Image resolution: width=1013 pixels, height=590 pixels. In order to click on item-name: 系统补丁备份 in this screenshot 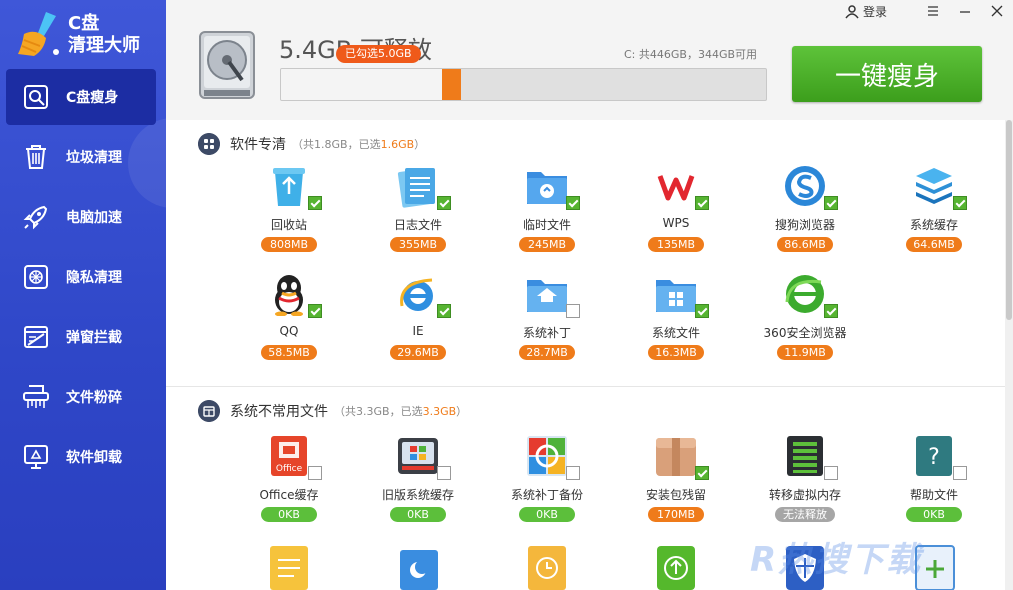, I will do `click(547, 494)`.